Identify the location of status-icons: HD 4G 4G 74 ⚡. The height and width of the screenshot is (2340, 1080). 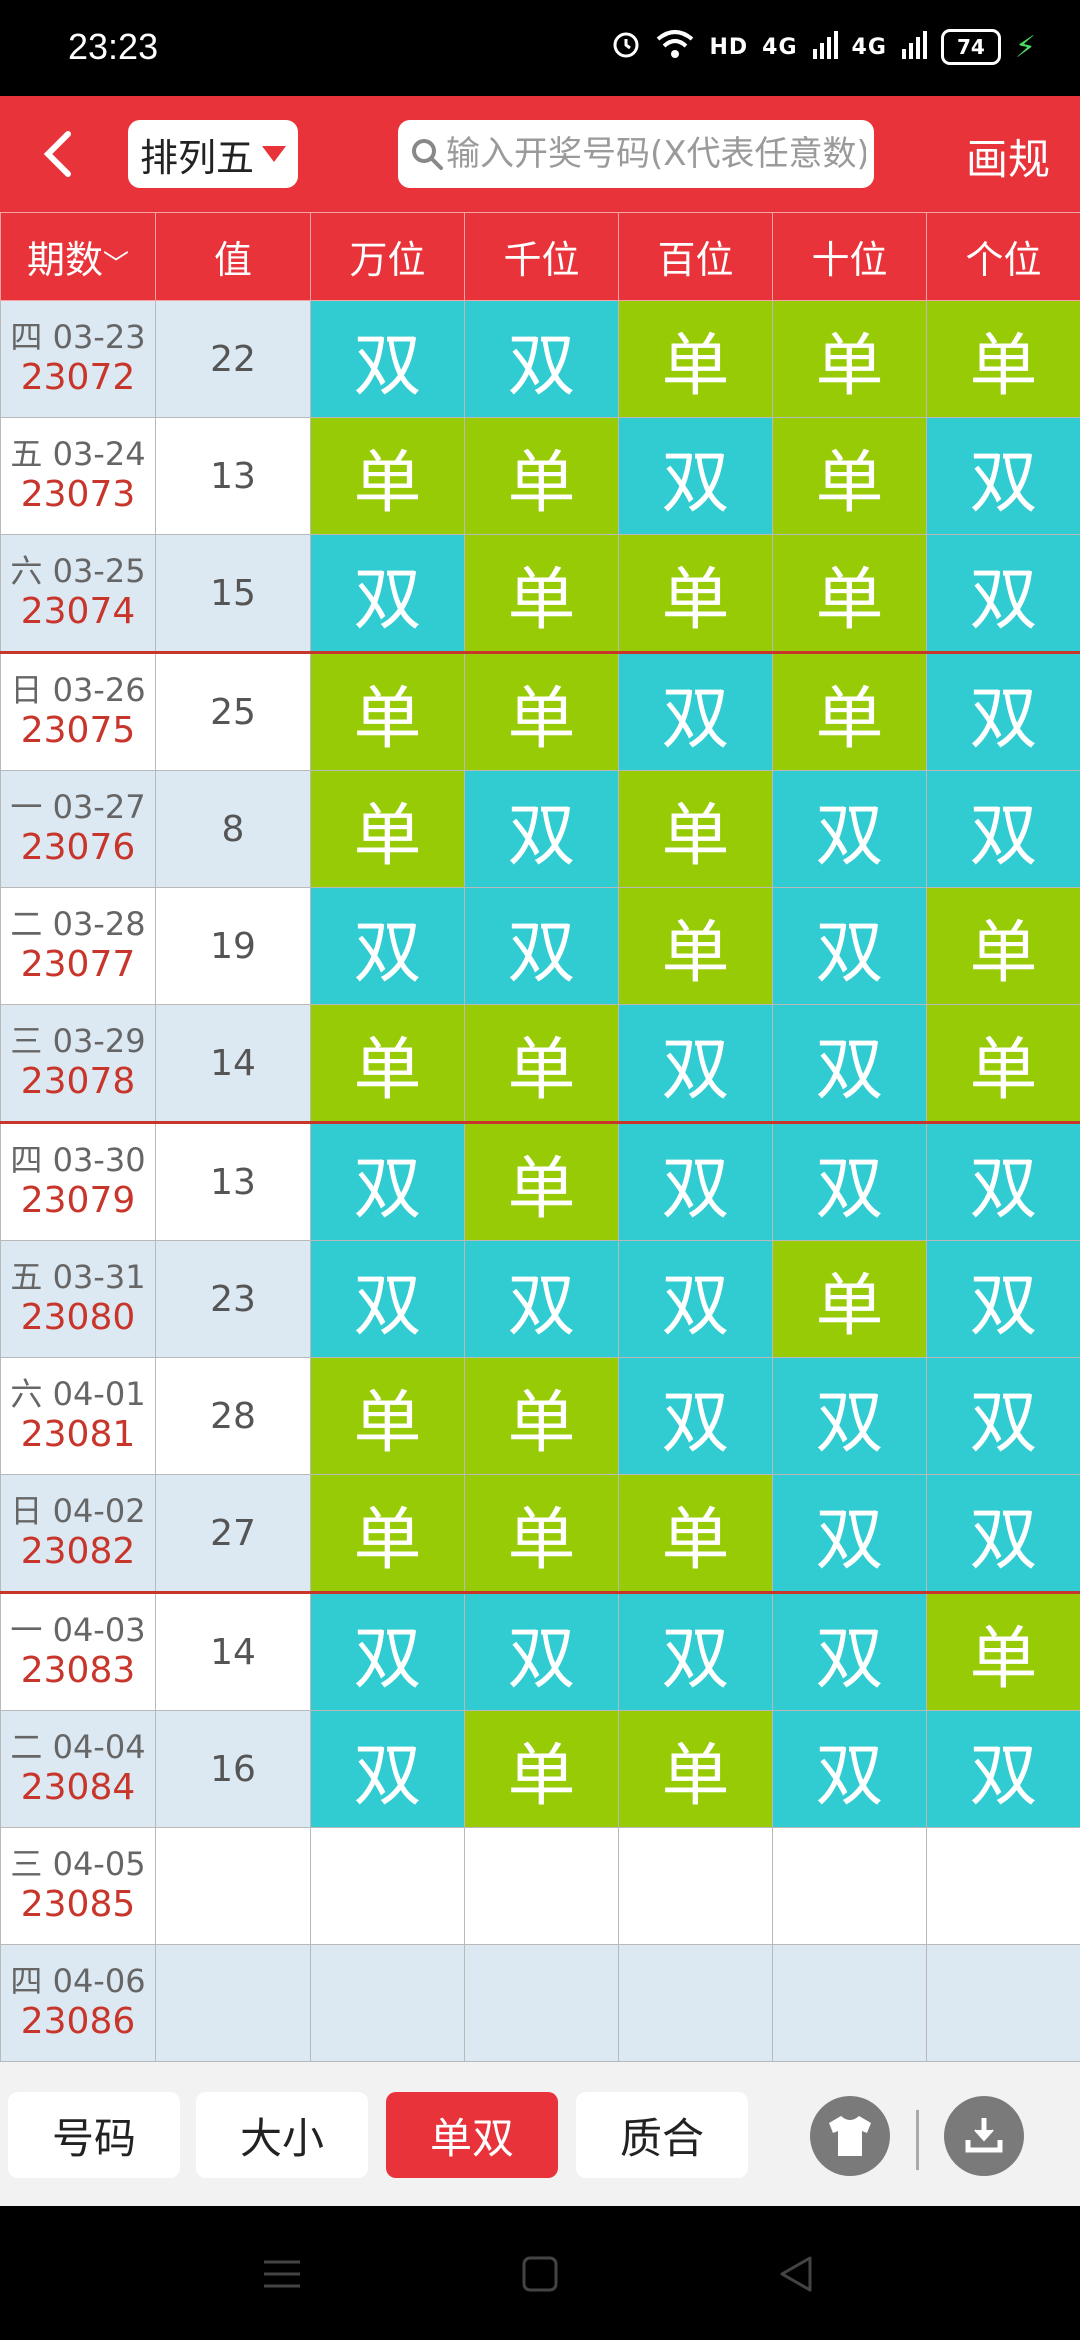
(823, 47).